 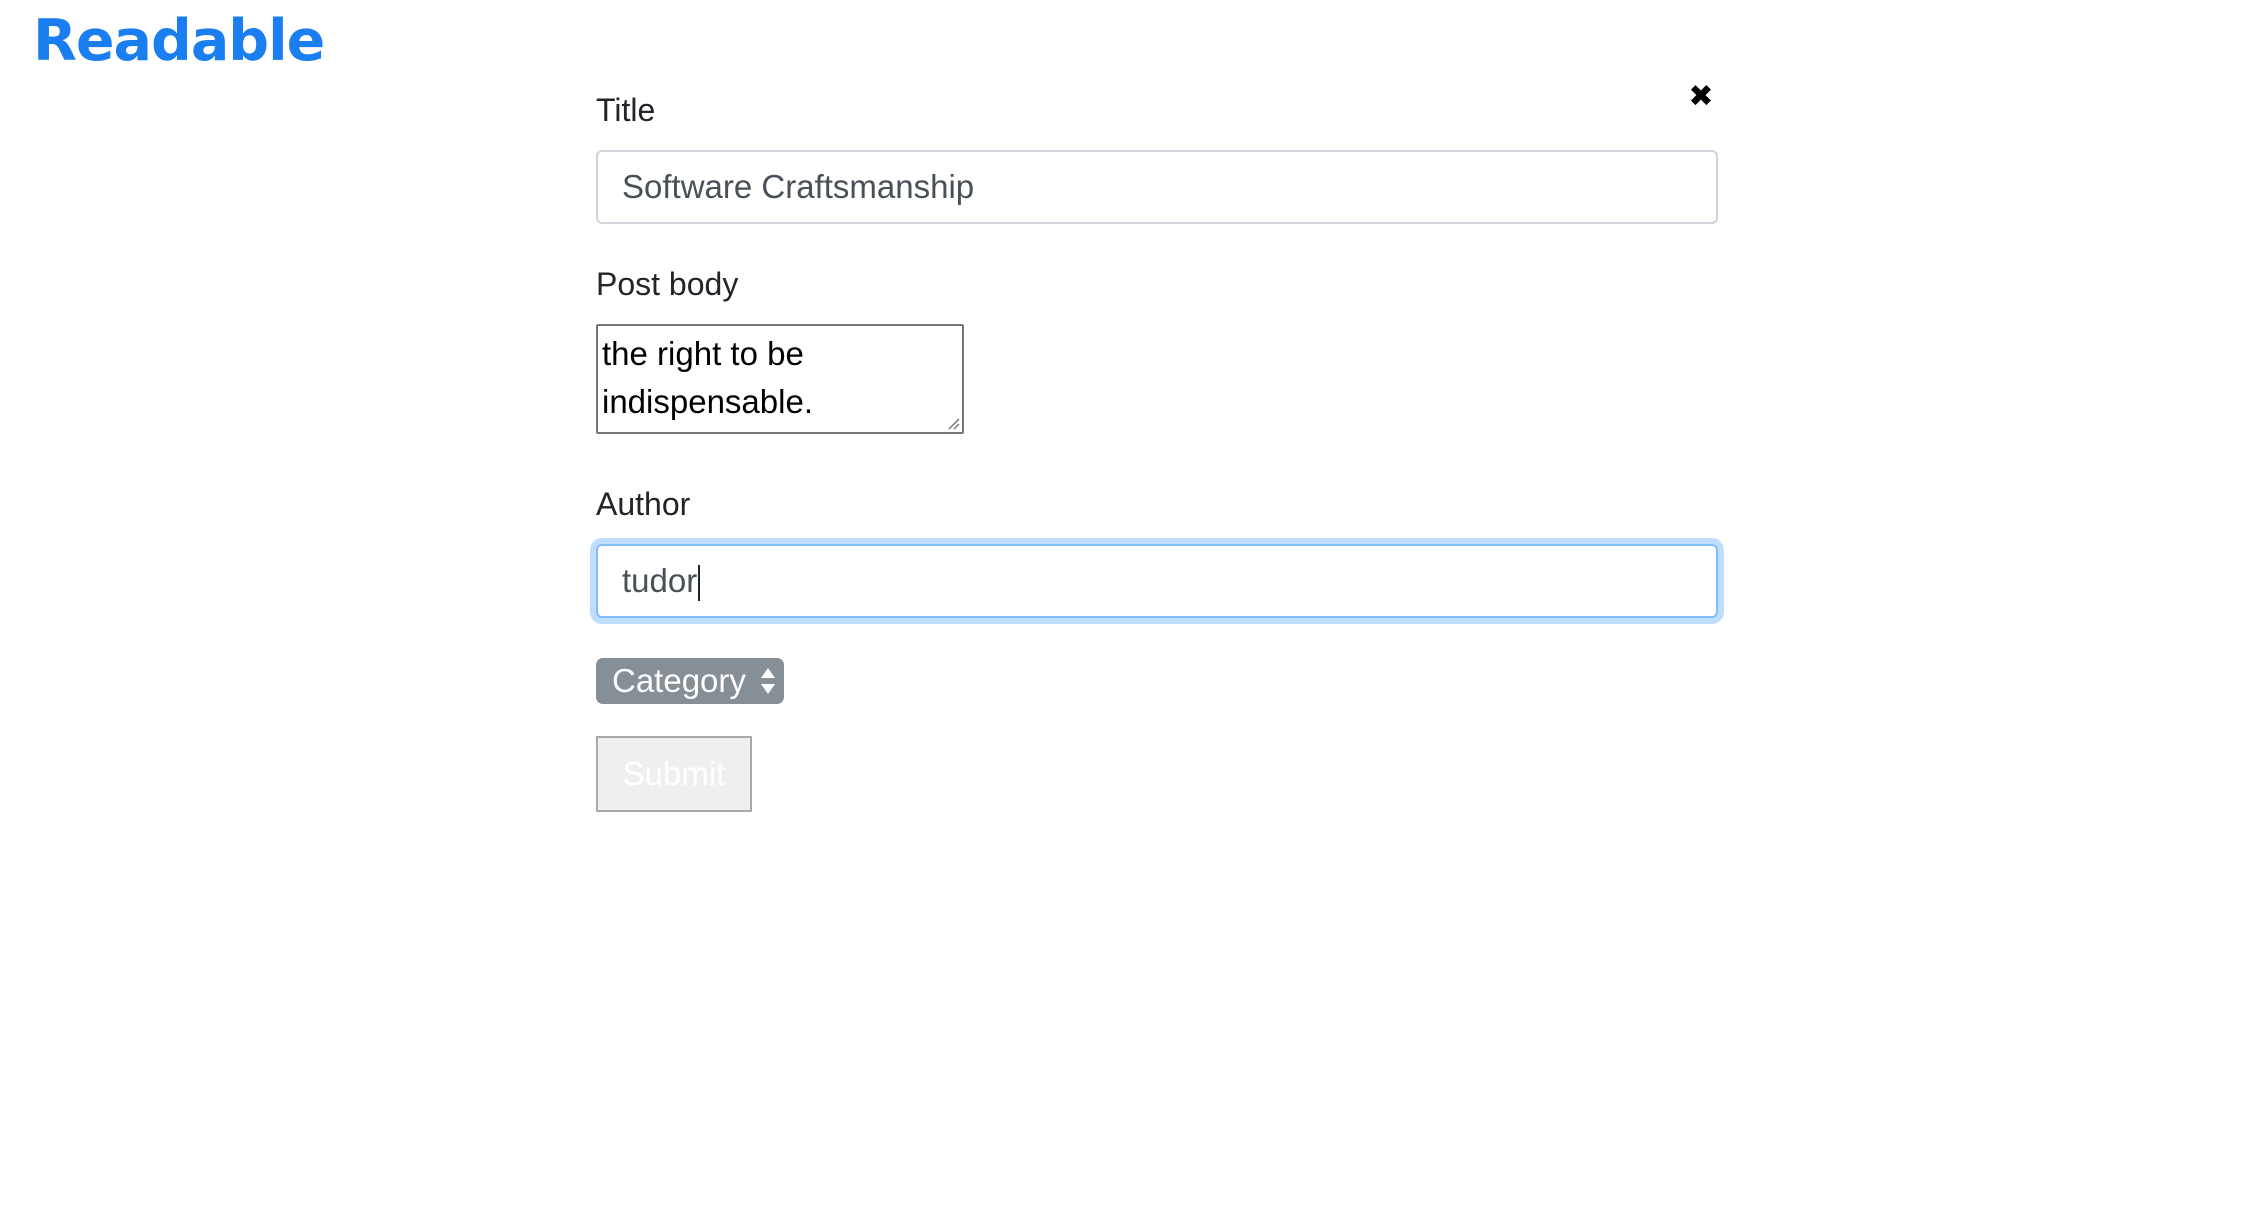 What do you see at coordinates (660, 580) in the screenshot?
I see `author-input-value: tudor` at bounding box center [660, 580].